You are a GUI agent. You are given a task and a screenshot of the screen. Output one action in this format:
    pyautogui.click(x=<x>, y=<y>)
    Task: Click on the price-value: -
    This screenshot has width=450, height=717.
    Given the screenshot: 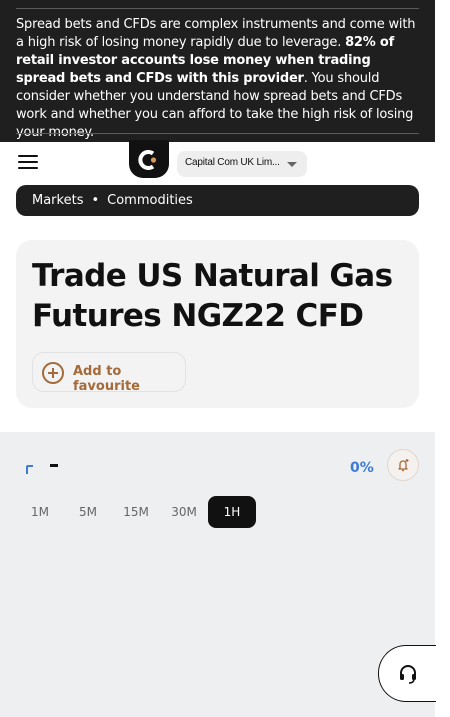 What is the action you would take?
    pyautogui.click(x=54, y=465)
    